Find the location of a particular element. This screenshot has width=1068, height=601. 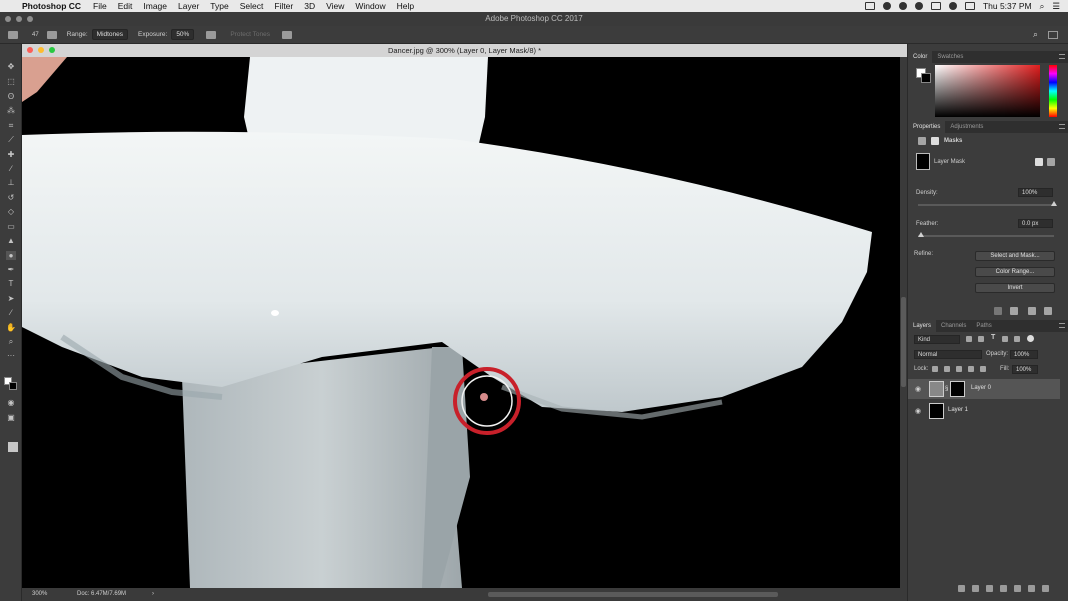

brush-panel-icon is located at coordinates (51, 34).